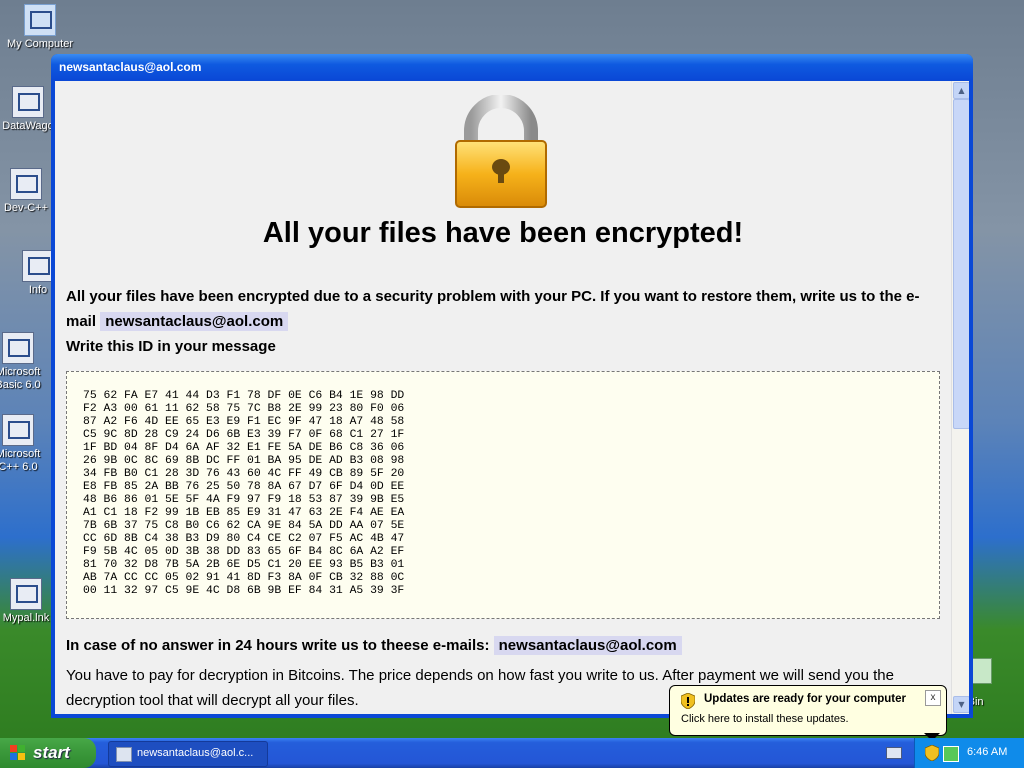 Image resolution: width=1024 pixels, height=768 pixels. I want to click on desktop-icon-label: Microsoft Basic 6.0, so click(20, 378).